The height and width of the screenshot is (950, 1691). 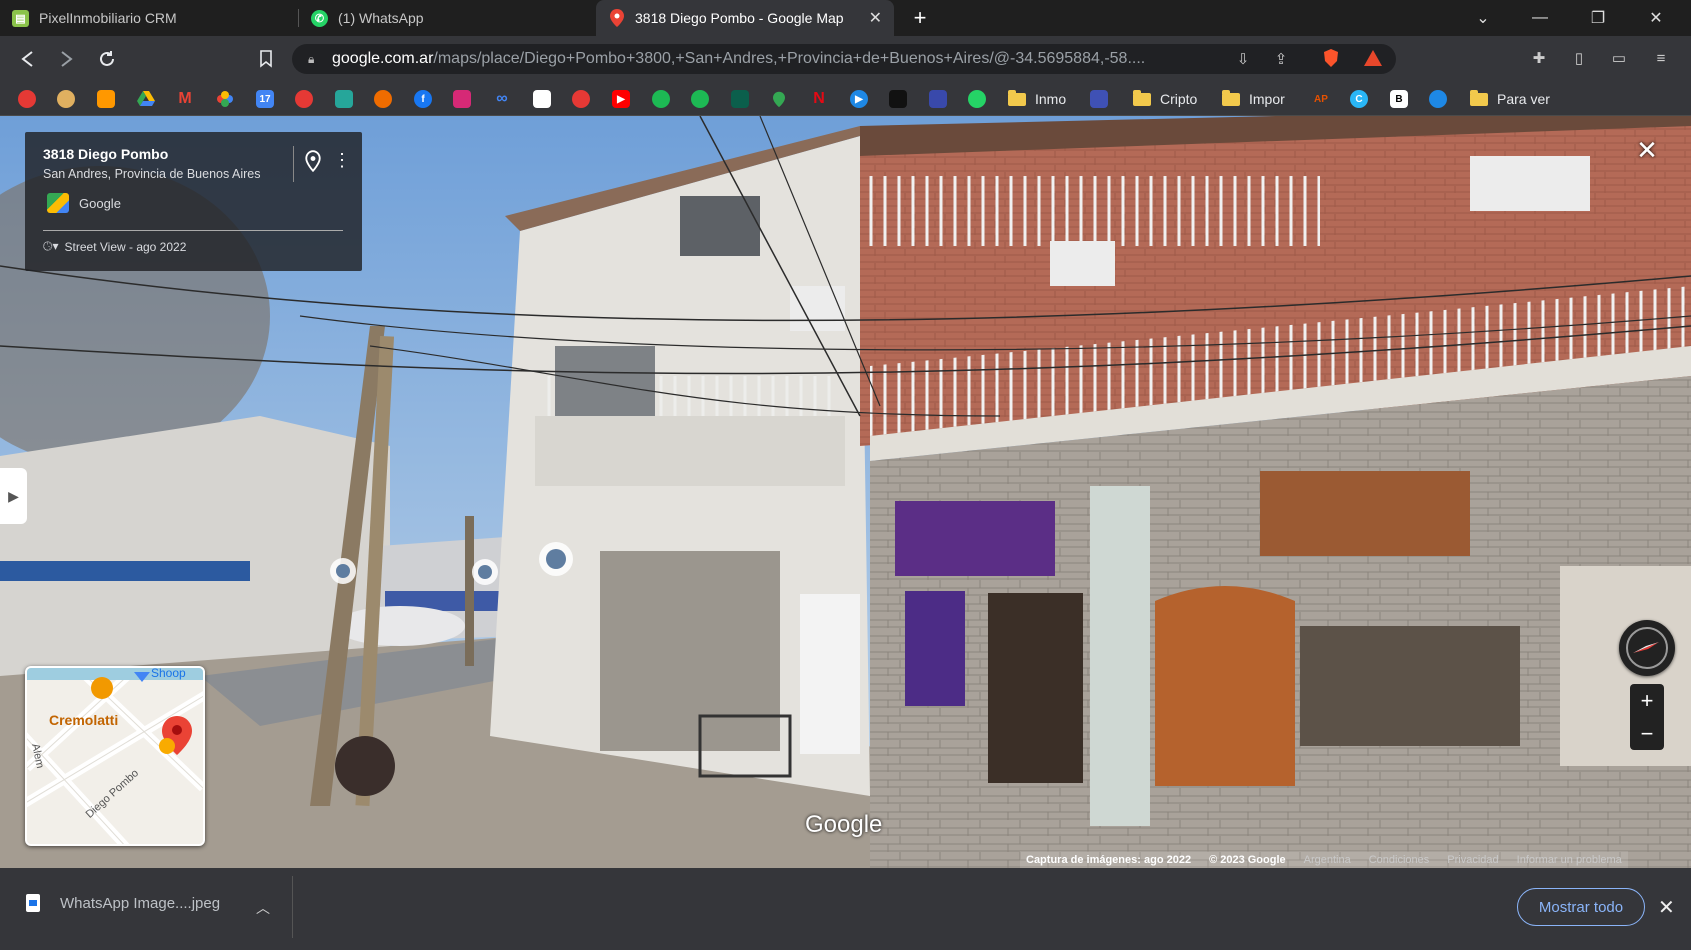 What do you see at coordinates (106, 99) in the screenshot?
I see `orange-bars-icon` at bounding box center [106, 99].